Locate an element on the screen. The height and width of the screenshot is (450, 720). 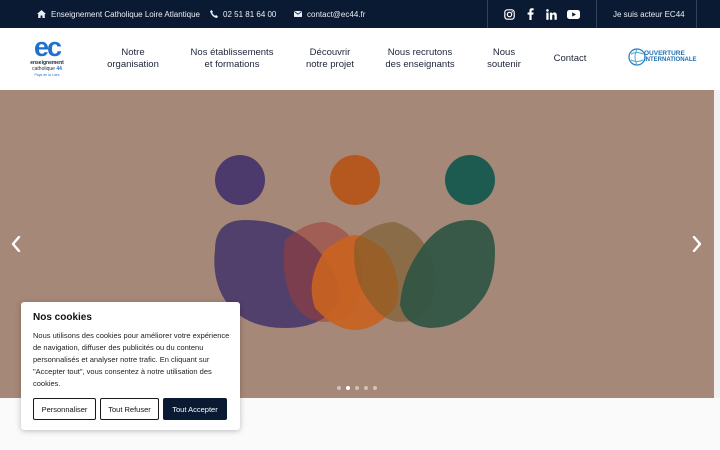
phone-link: 02 51 81 64 00 is located at coordinates (243, 14).